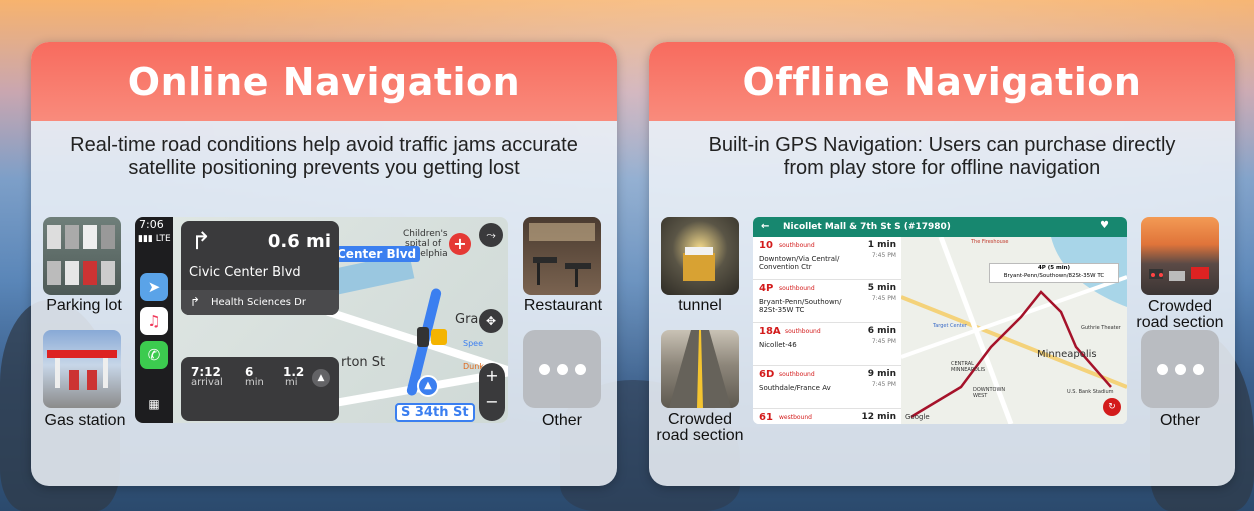  What do you see at coordinates (968, 367) in the screenshot?
I see `map-text-central-minneapolis: CENTRAL MINNEAPOLIS` at bounding box center [968, 367].